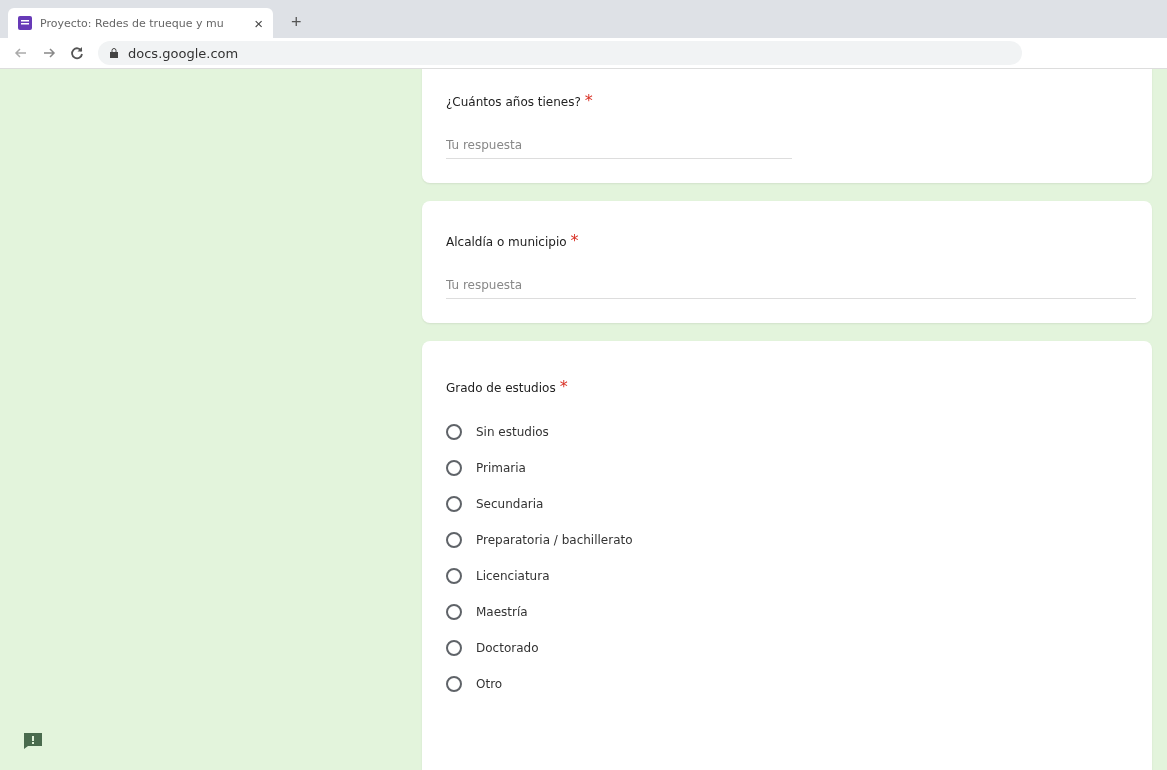 This screenshot has height=770, width=1167. What do you see at coordinates (132, 23) in the screenshot?
I see `tab-title: Proyecto: Redes de trueque y mu` at bounding box center [132, 23].